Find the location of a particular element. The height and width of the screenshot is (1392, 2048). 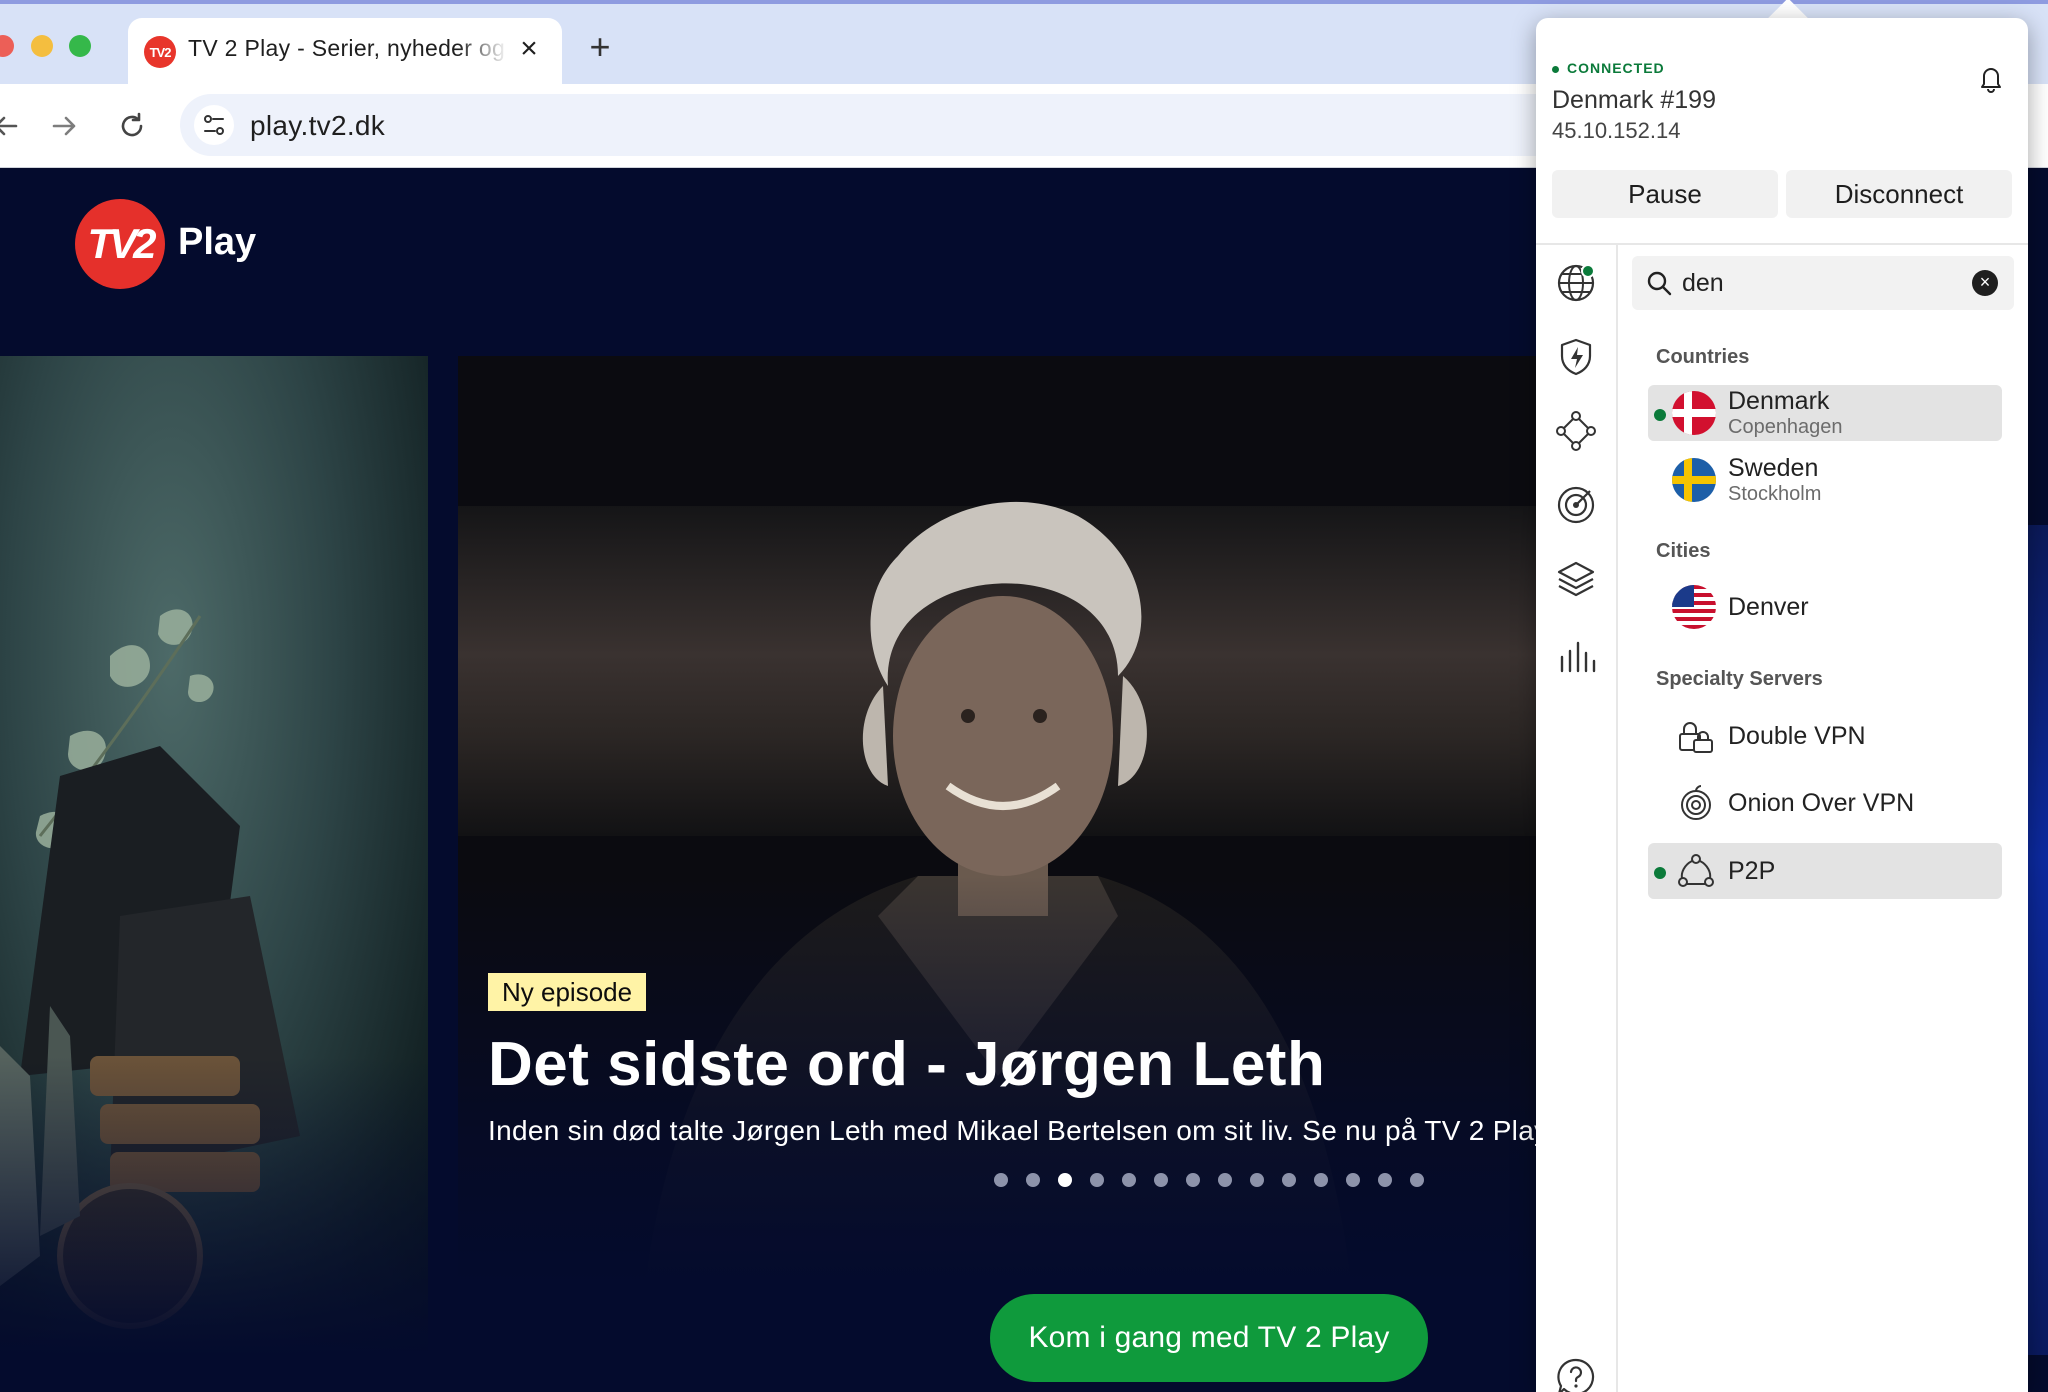

server-row-denmark: Denmark Copenhagen is located at coordinates (1825, 413).